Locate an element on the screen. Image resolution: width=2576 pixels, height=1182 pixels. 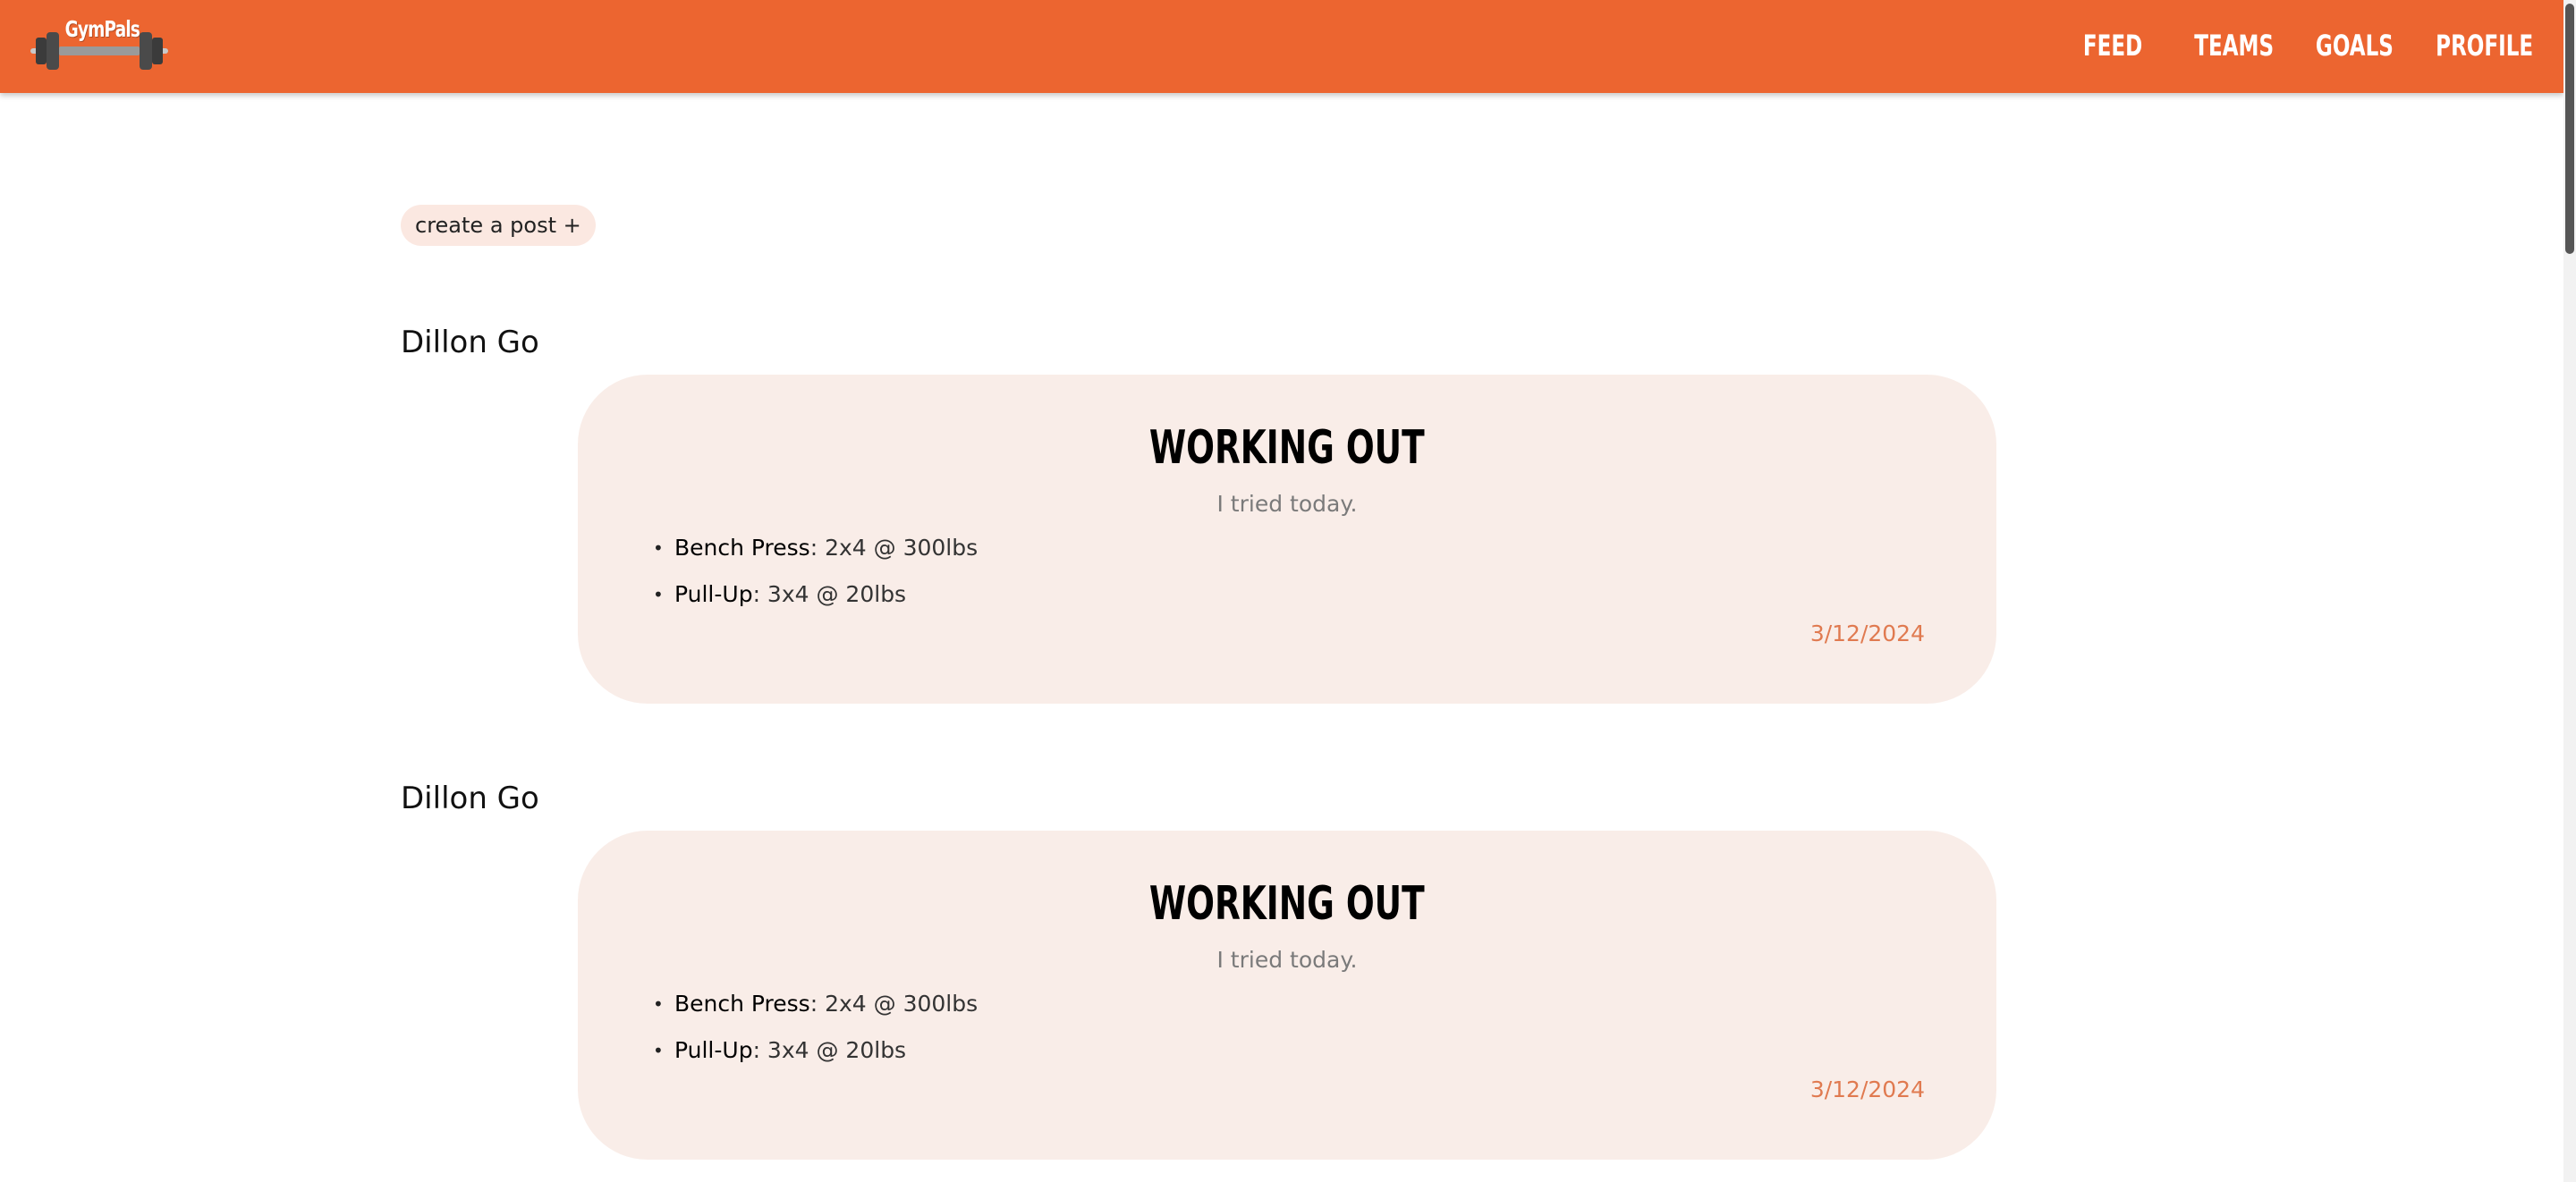
create-post-button: create a post + is located at coordinates (498, 225).